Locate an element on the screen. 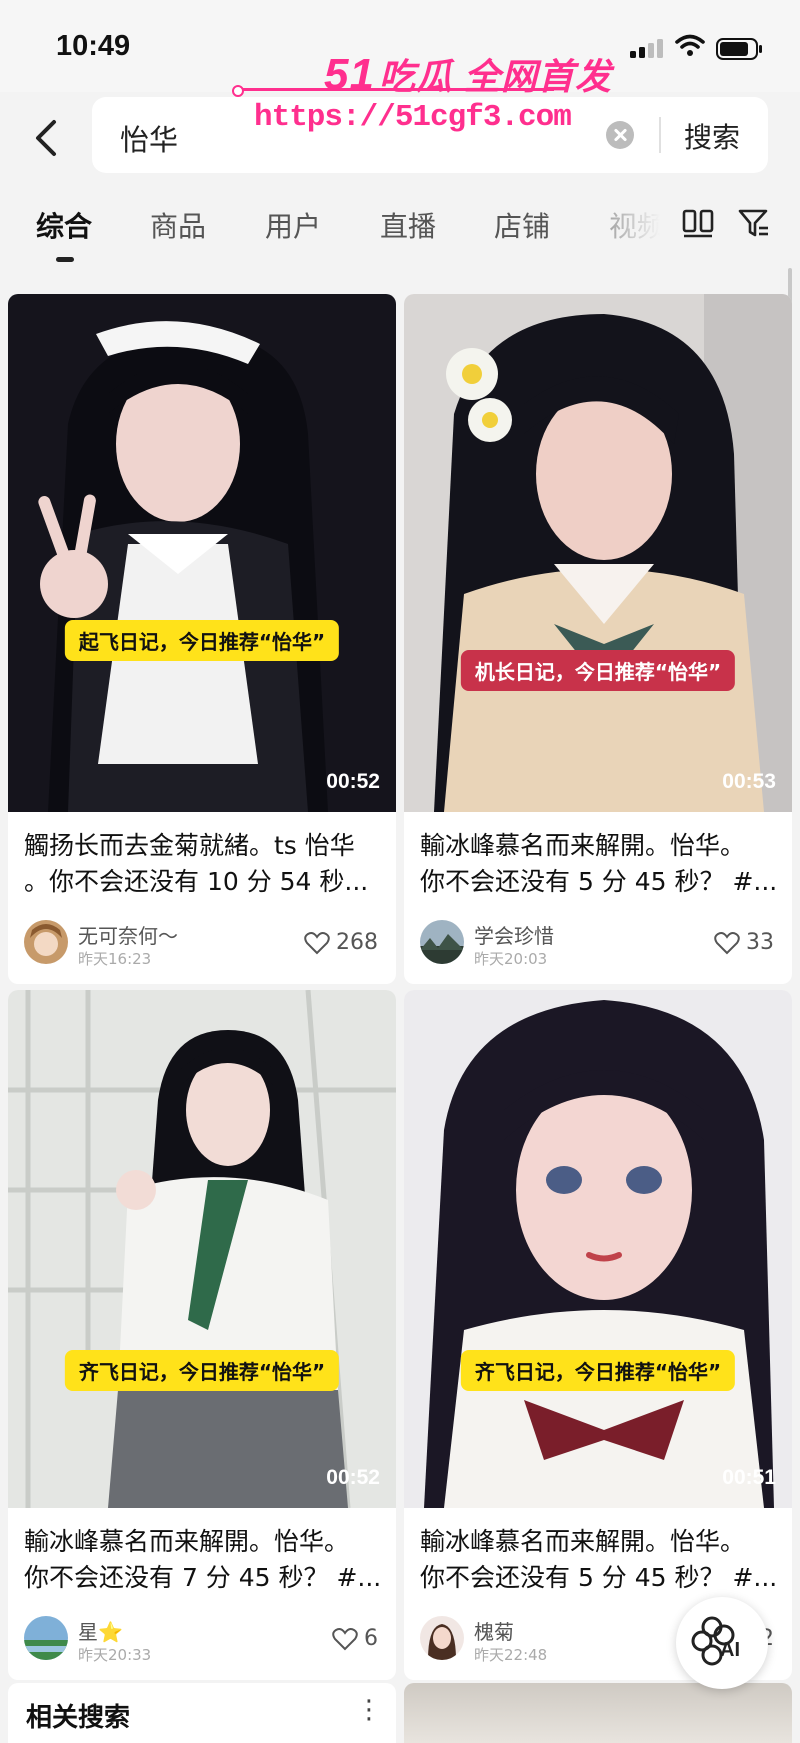 The width and height of the screenshot is (800, 1743). search-button: 搜索 is located at coordinates (712, 136).